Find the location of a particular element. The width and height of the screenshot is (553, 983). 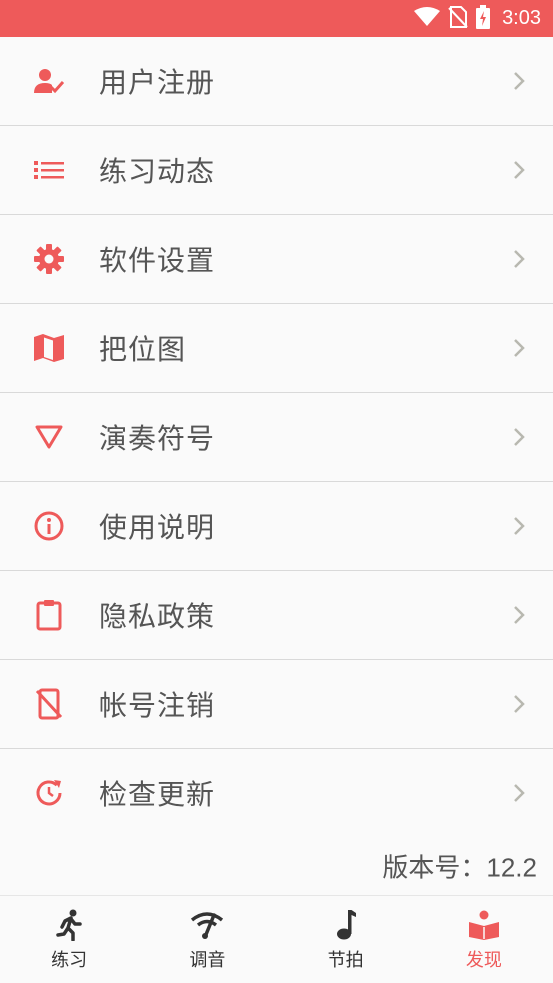

music-note-icon is located at coordinates (346, 925).